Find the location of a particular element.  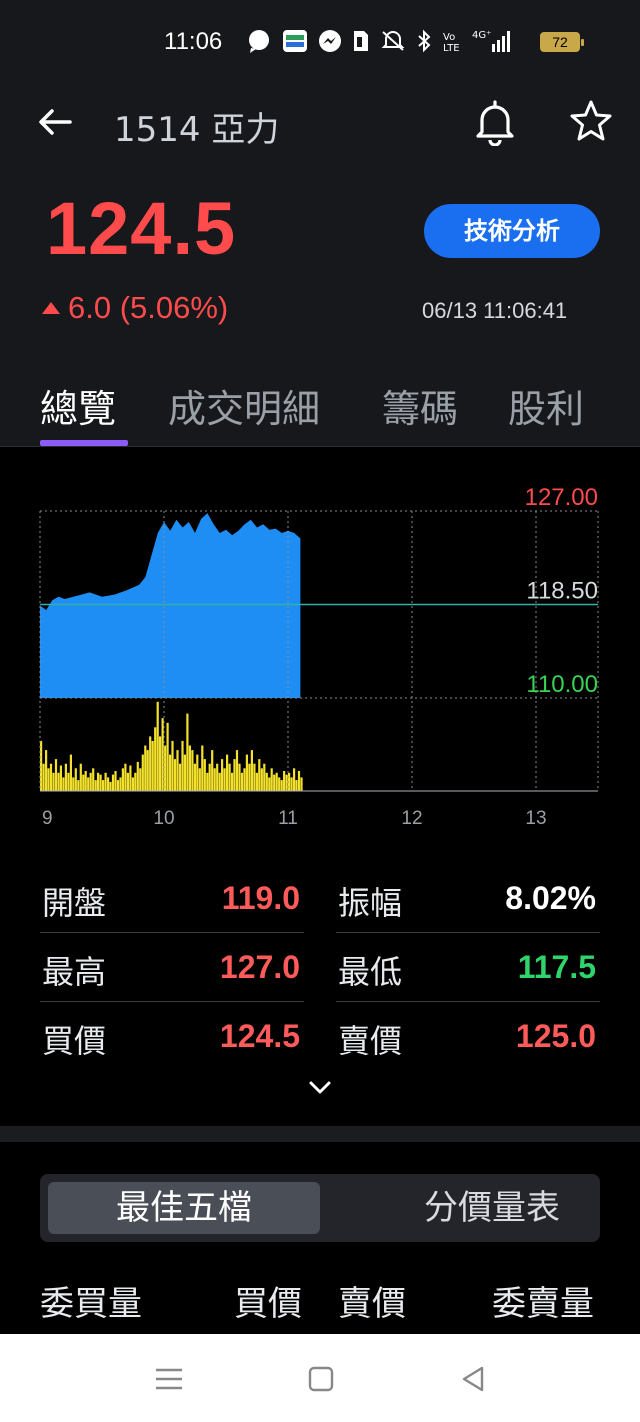

battery-icon: 72 is located at coordinates (562, 42).